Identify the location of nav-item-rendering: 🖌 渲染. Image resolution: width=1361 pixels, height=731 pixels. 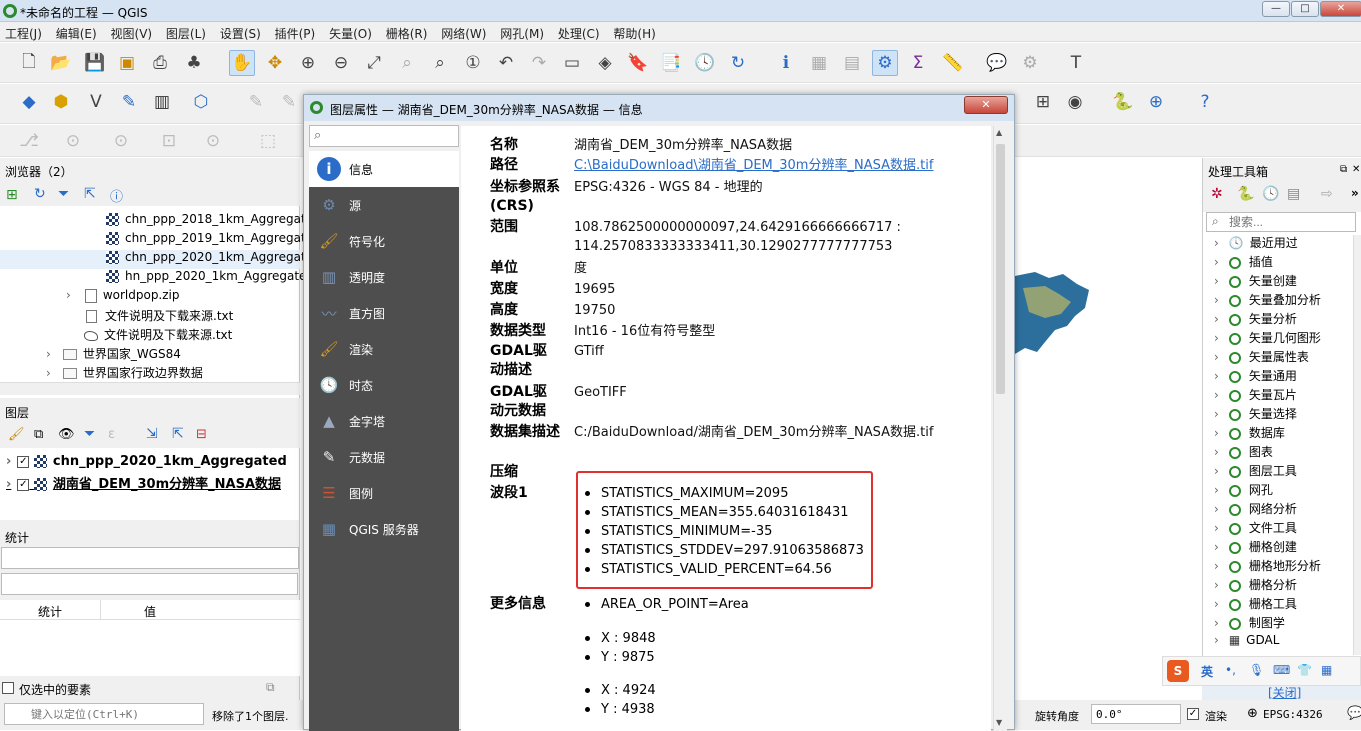
(384, 349).